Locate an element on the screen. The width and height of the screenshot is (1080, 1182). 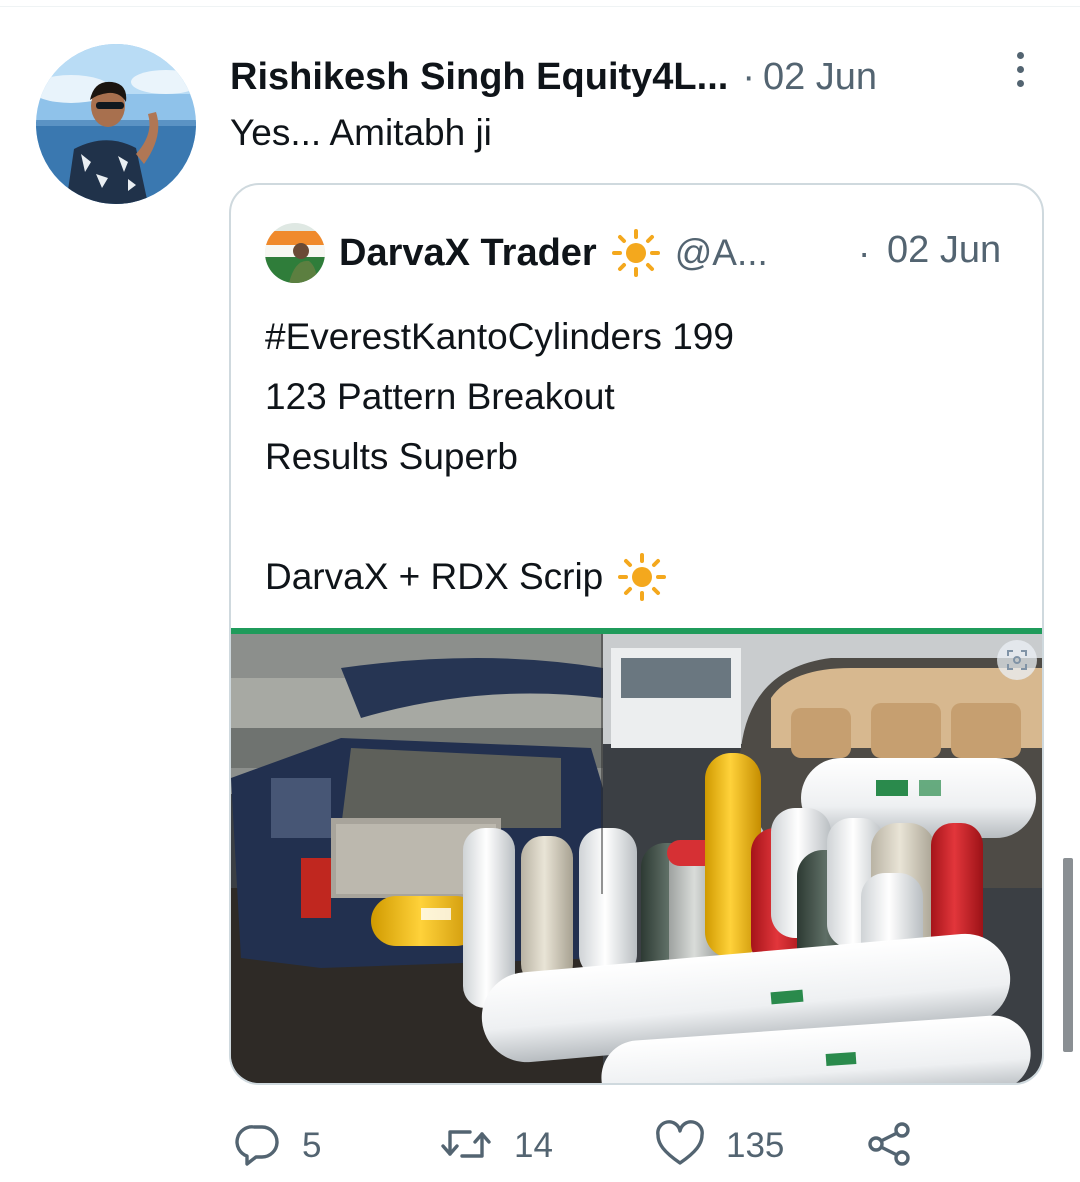
top-divider is located at coordinates (540, 6).